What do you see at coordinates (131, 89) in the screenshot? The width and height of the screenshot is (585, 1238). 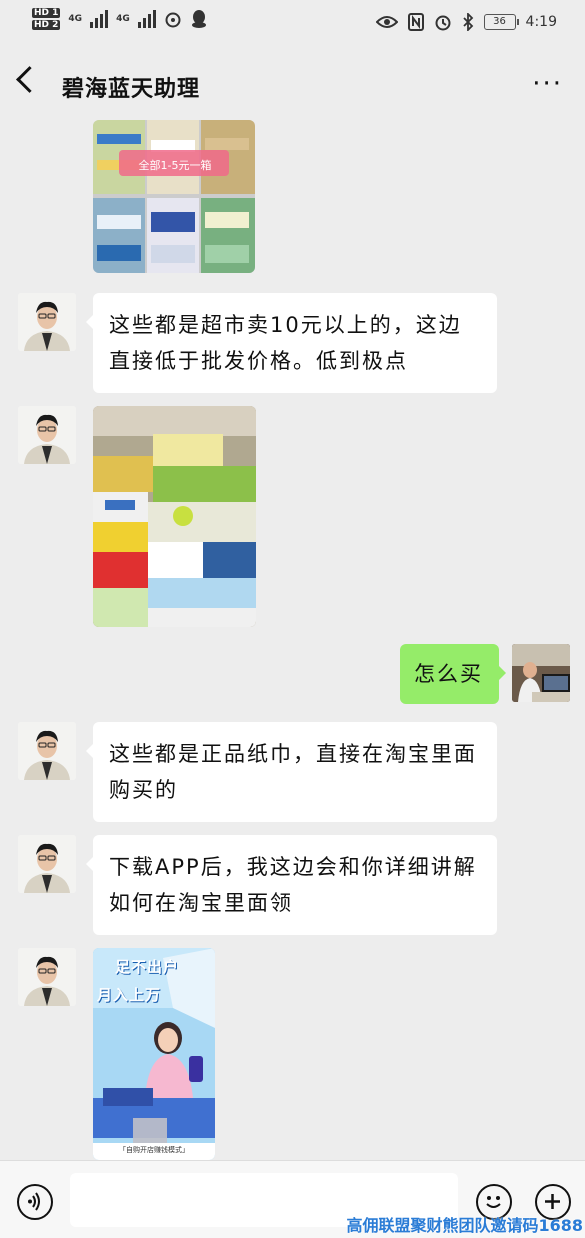 I see `chat-title: 碧海蓝天助理` at bounding box center [131, 89].